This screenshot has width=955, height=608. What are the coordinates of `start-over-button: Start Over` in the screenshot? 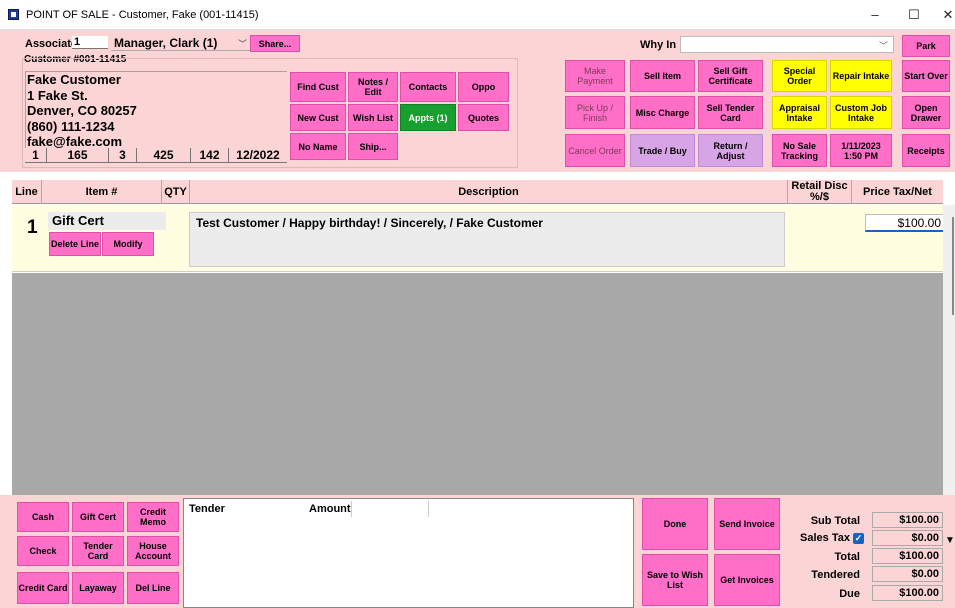 It's located at (926, 76).